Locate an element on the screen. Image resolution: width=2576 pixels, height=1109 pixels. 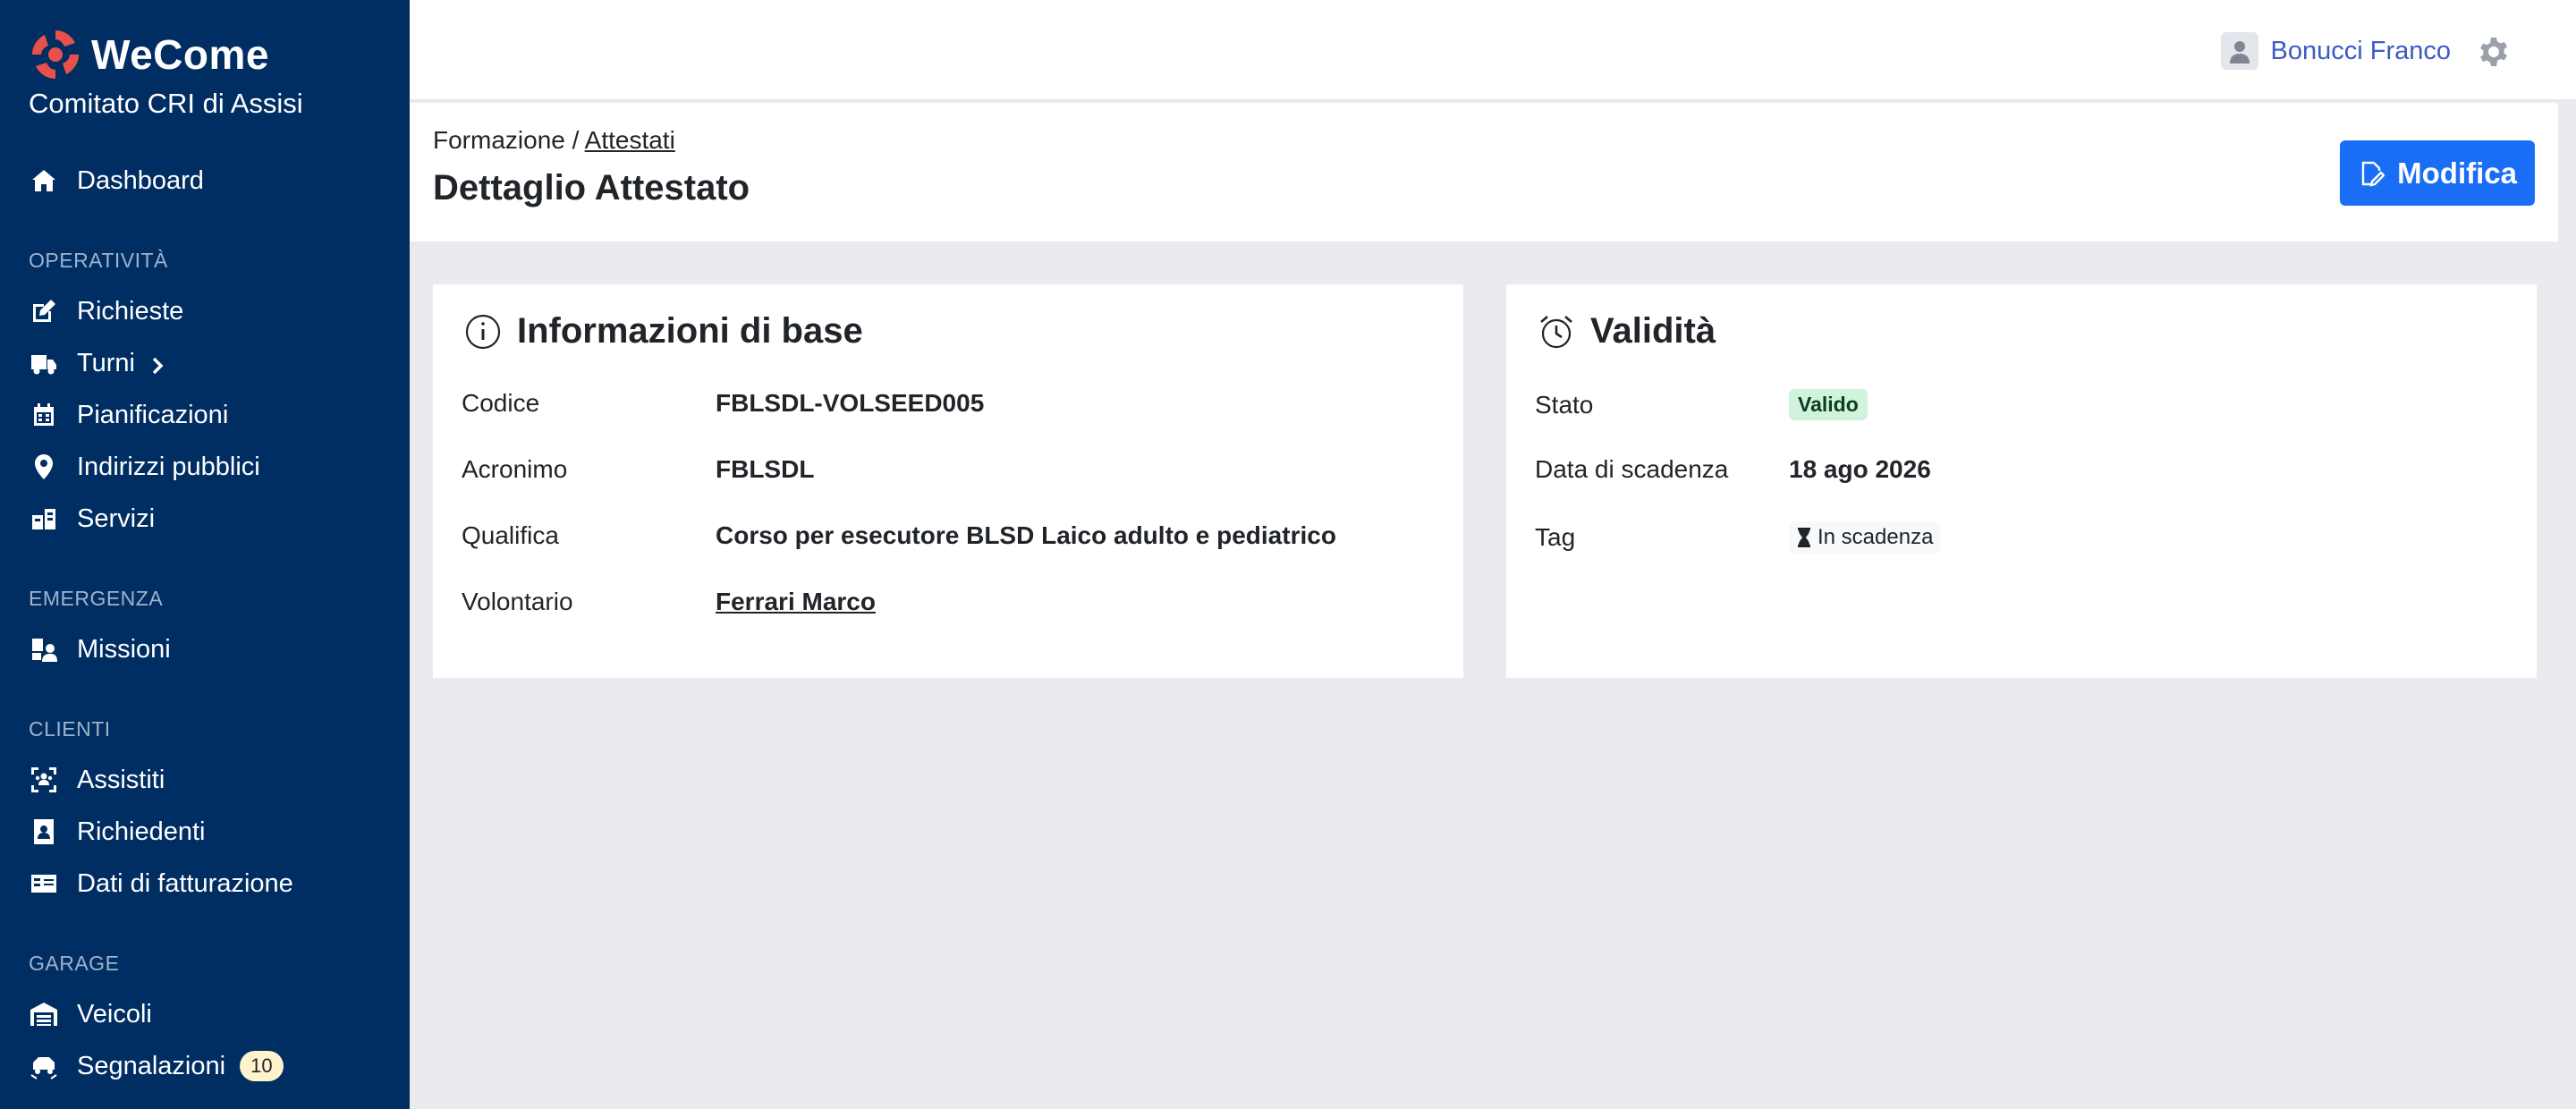
sidebar-item-pianificazioni: Pianificazioni is located at coordinates (128, 415).